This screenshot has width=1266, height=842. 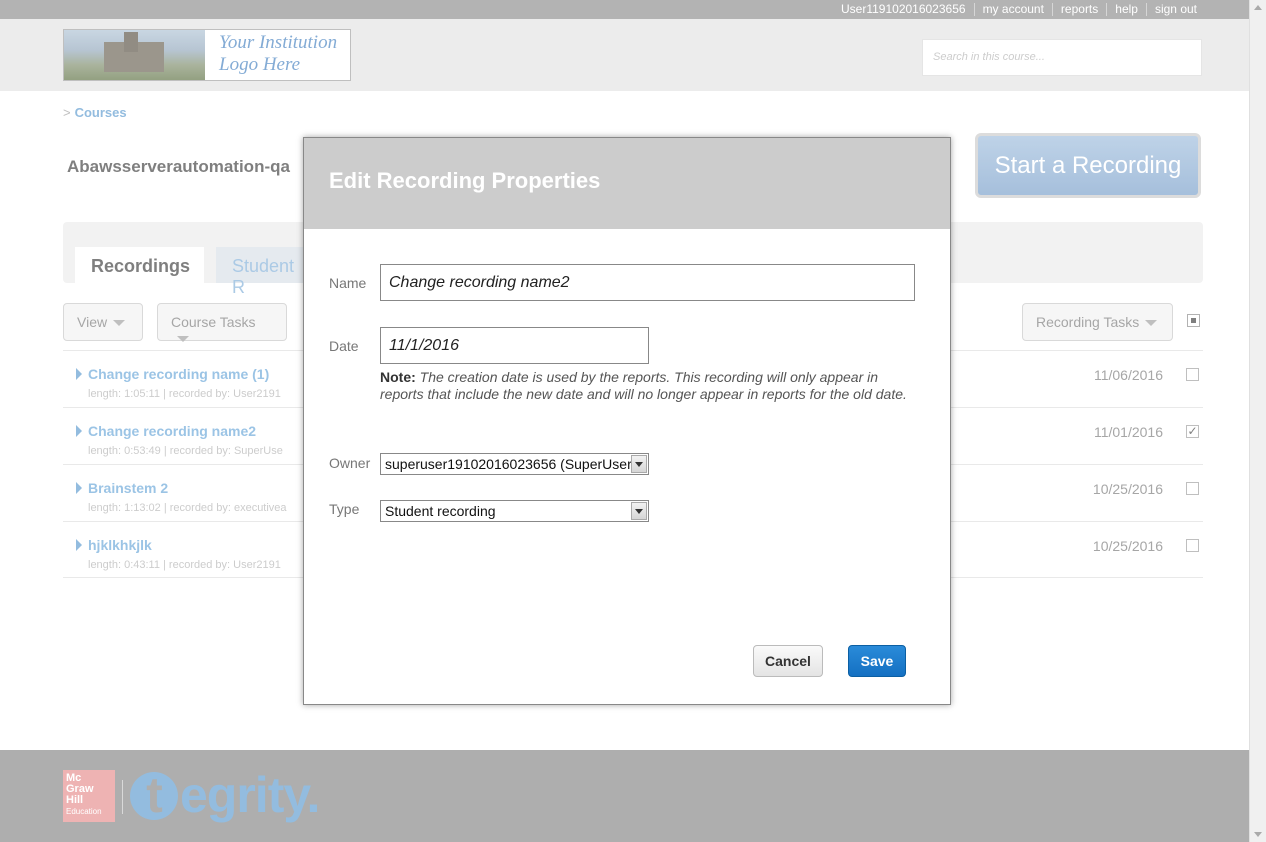 What do you see at coordinates (465, 180) in the screenshot?
I see `dialog-title: Edit Recording Properties` at bounding box center [465, 180].